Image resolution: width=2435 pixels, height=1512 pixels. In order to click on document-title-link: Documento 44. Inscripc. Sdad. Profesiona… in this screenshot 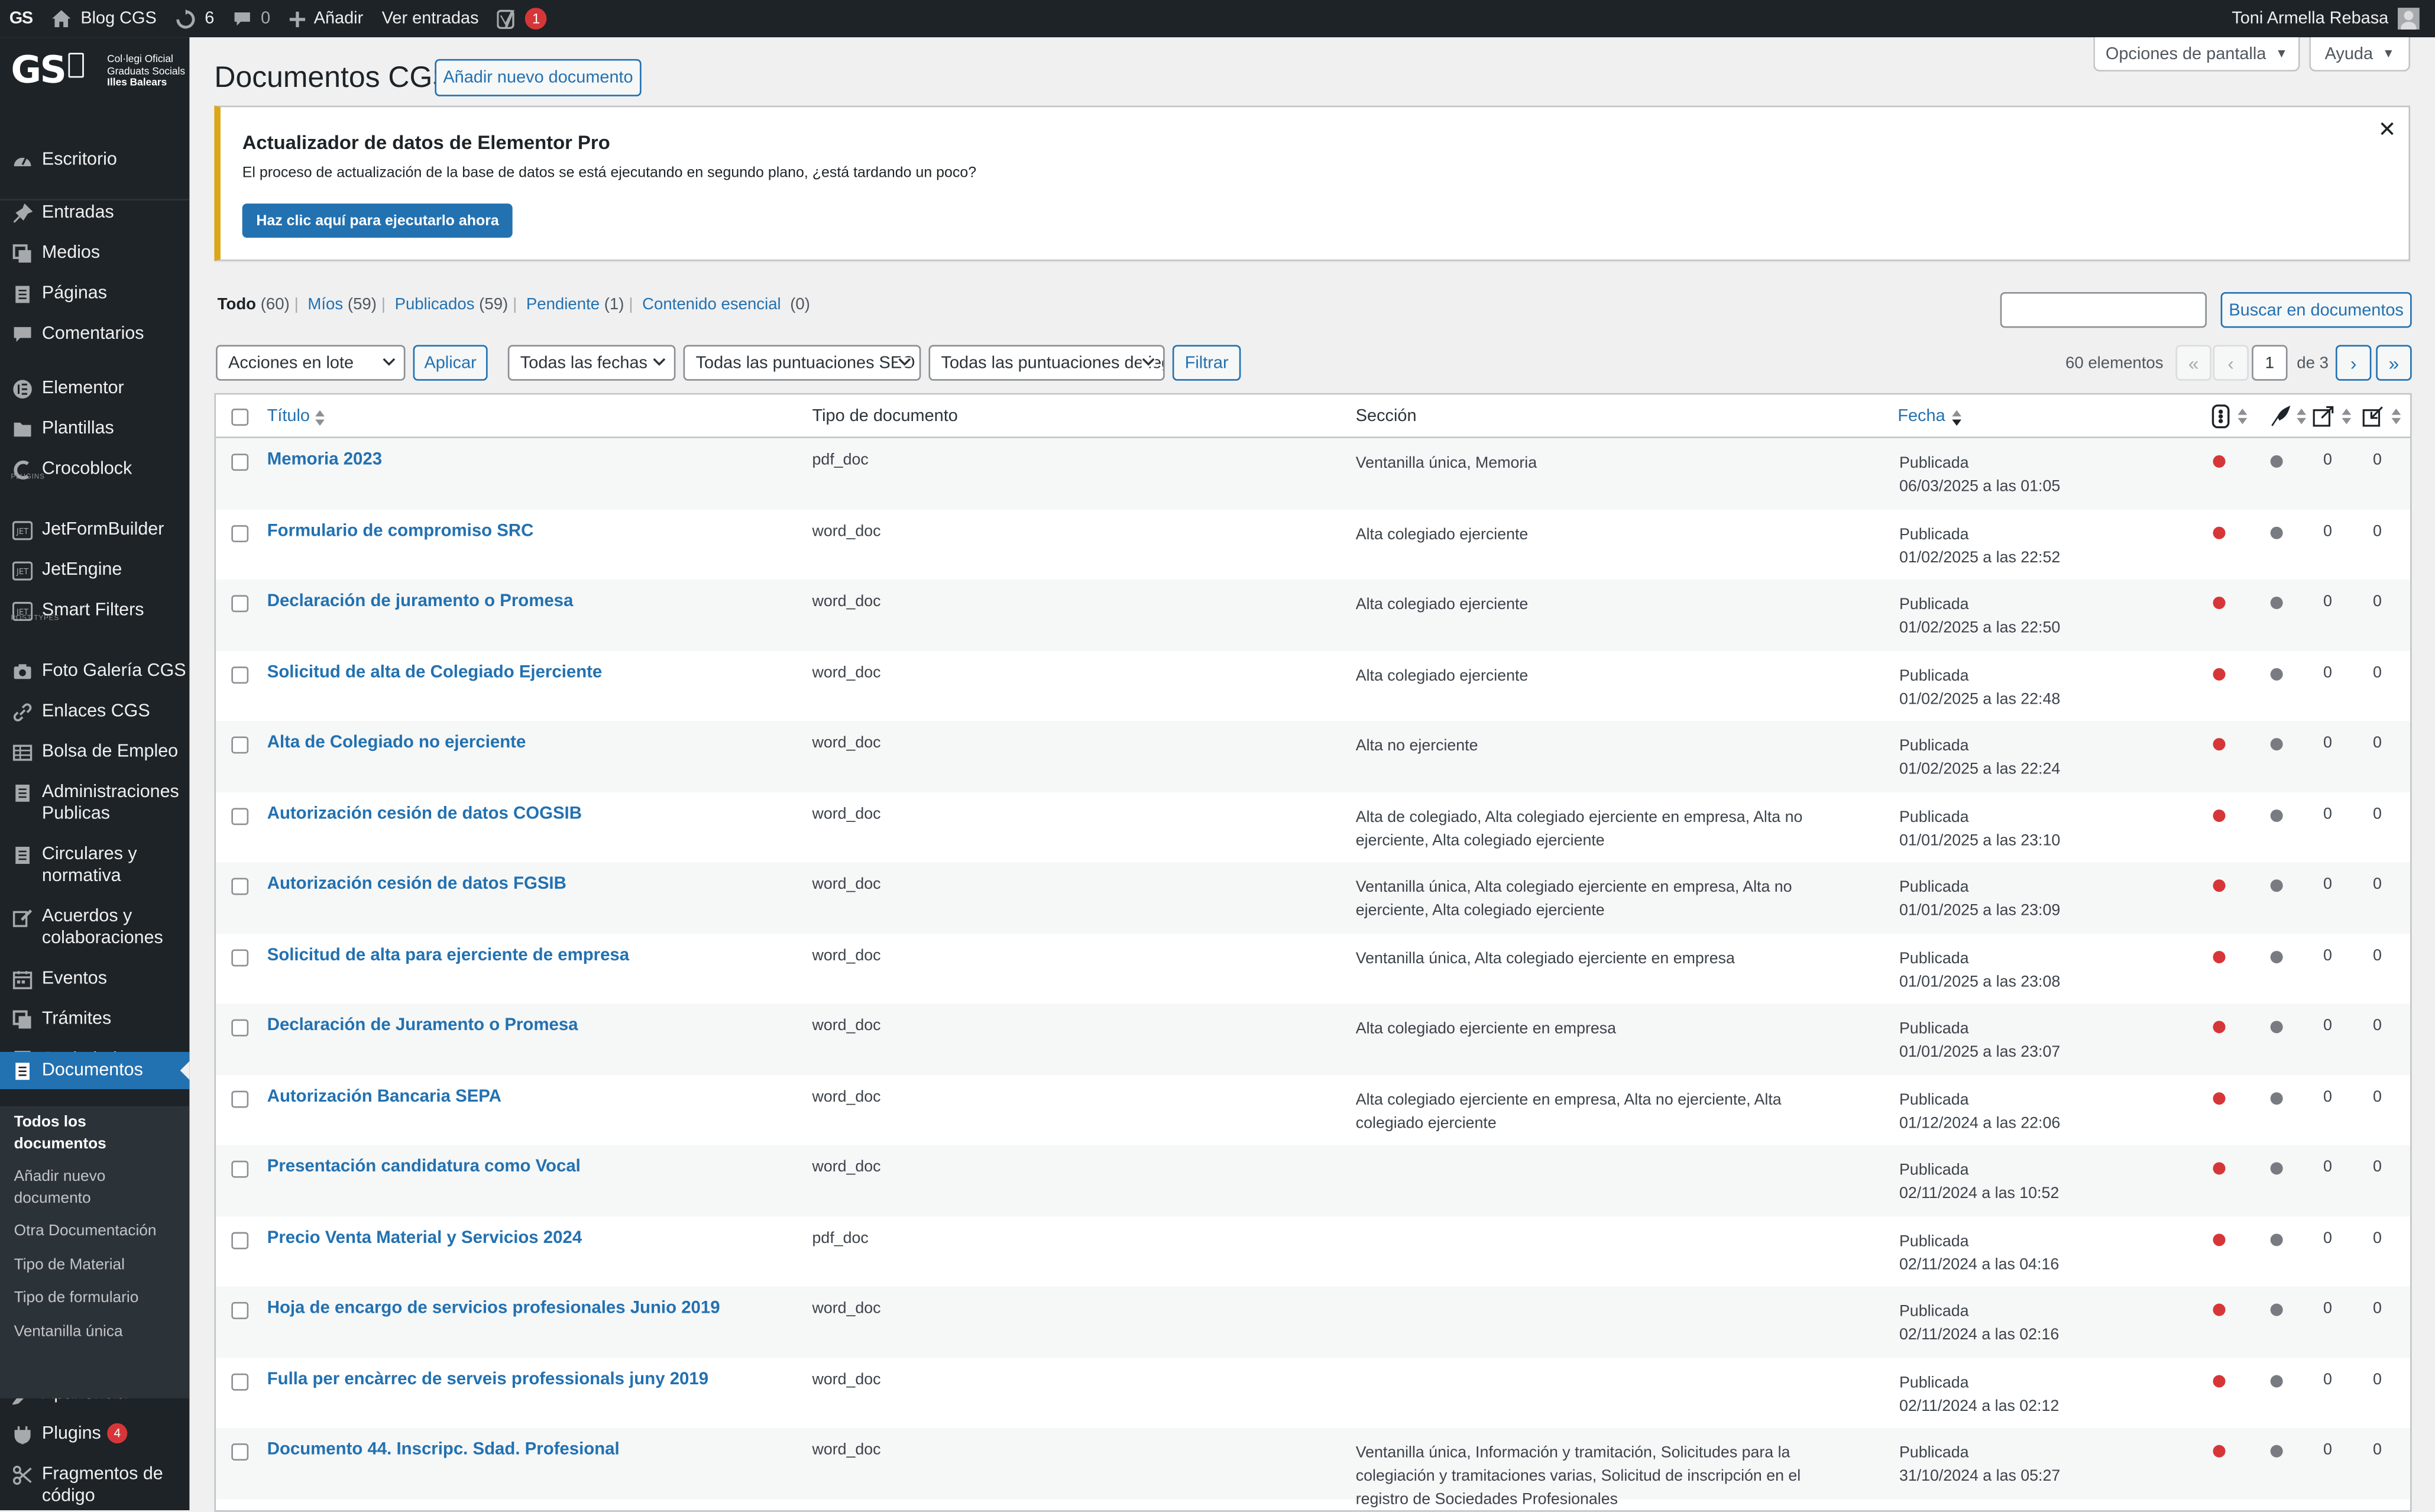, I will do `click(444, 1449)`.